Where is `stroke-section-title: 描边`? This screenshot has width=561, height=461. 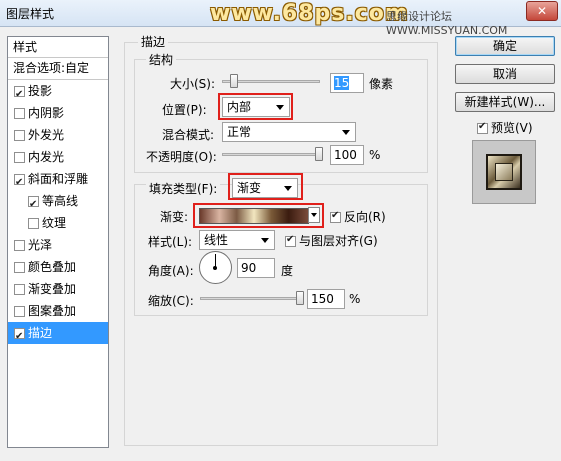 stroke-section-title: 描边 is located at coordinates (153, 41).